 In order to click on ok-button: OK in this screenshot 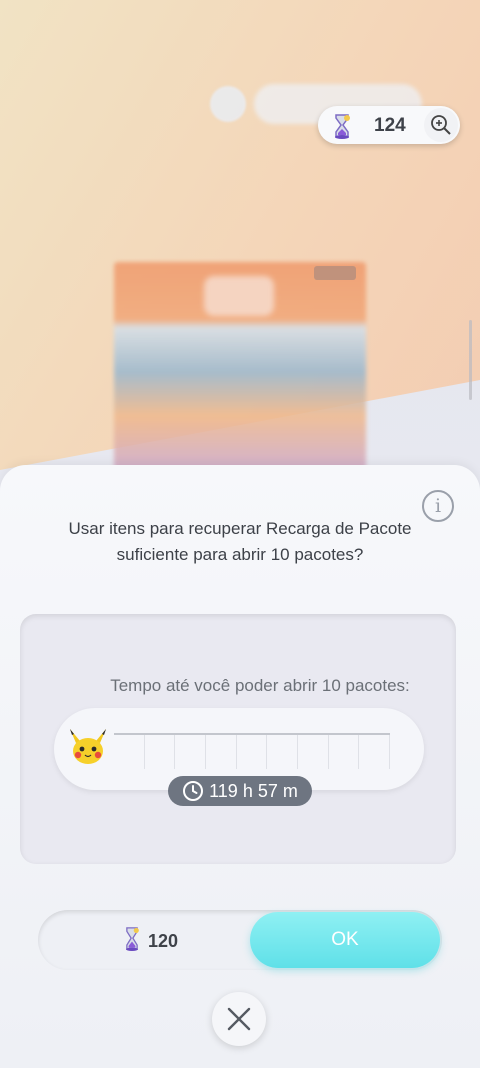, I will do `click(345, 940)`.